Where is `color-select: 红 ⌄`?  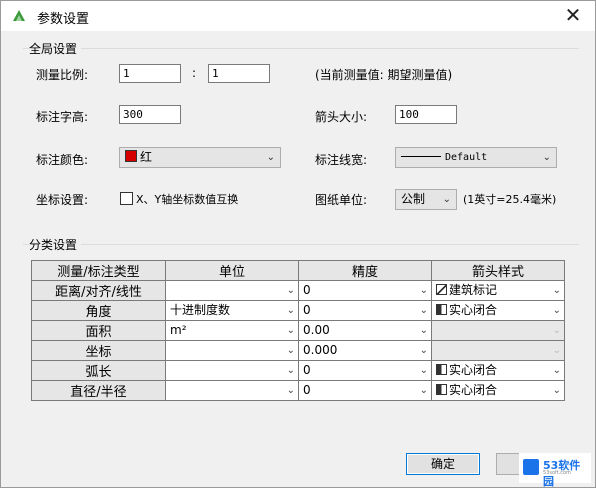
color-select: 红 ⌄ is located at coordinates (200, 157).